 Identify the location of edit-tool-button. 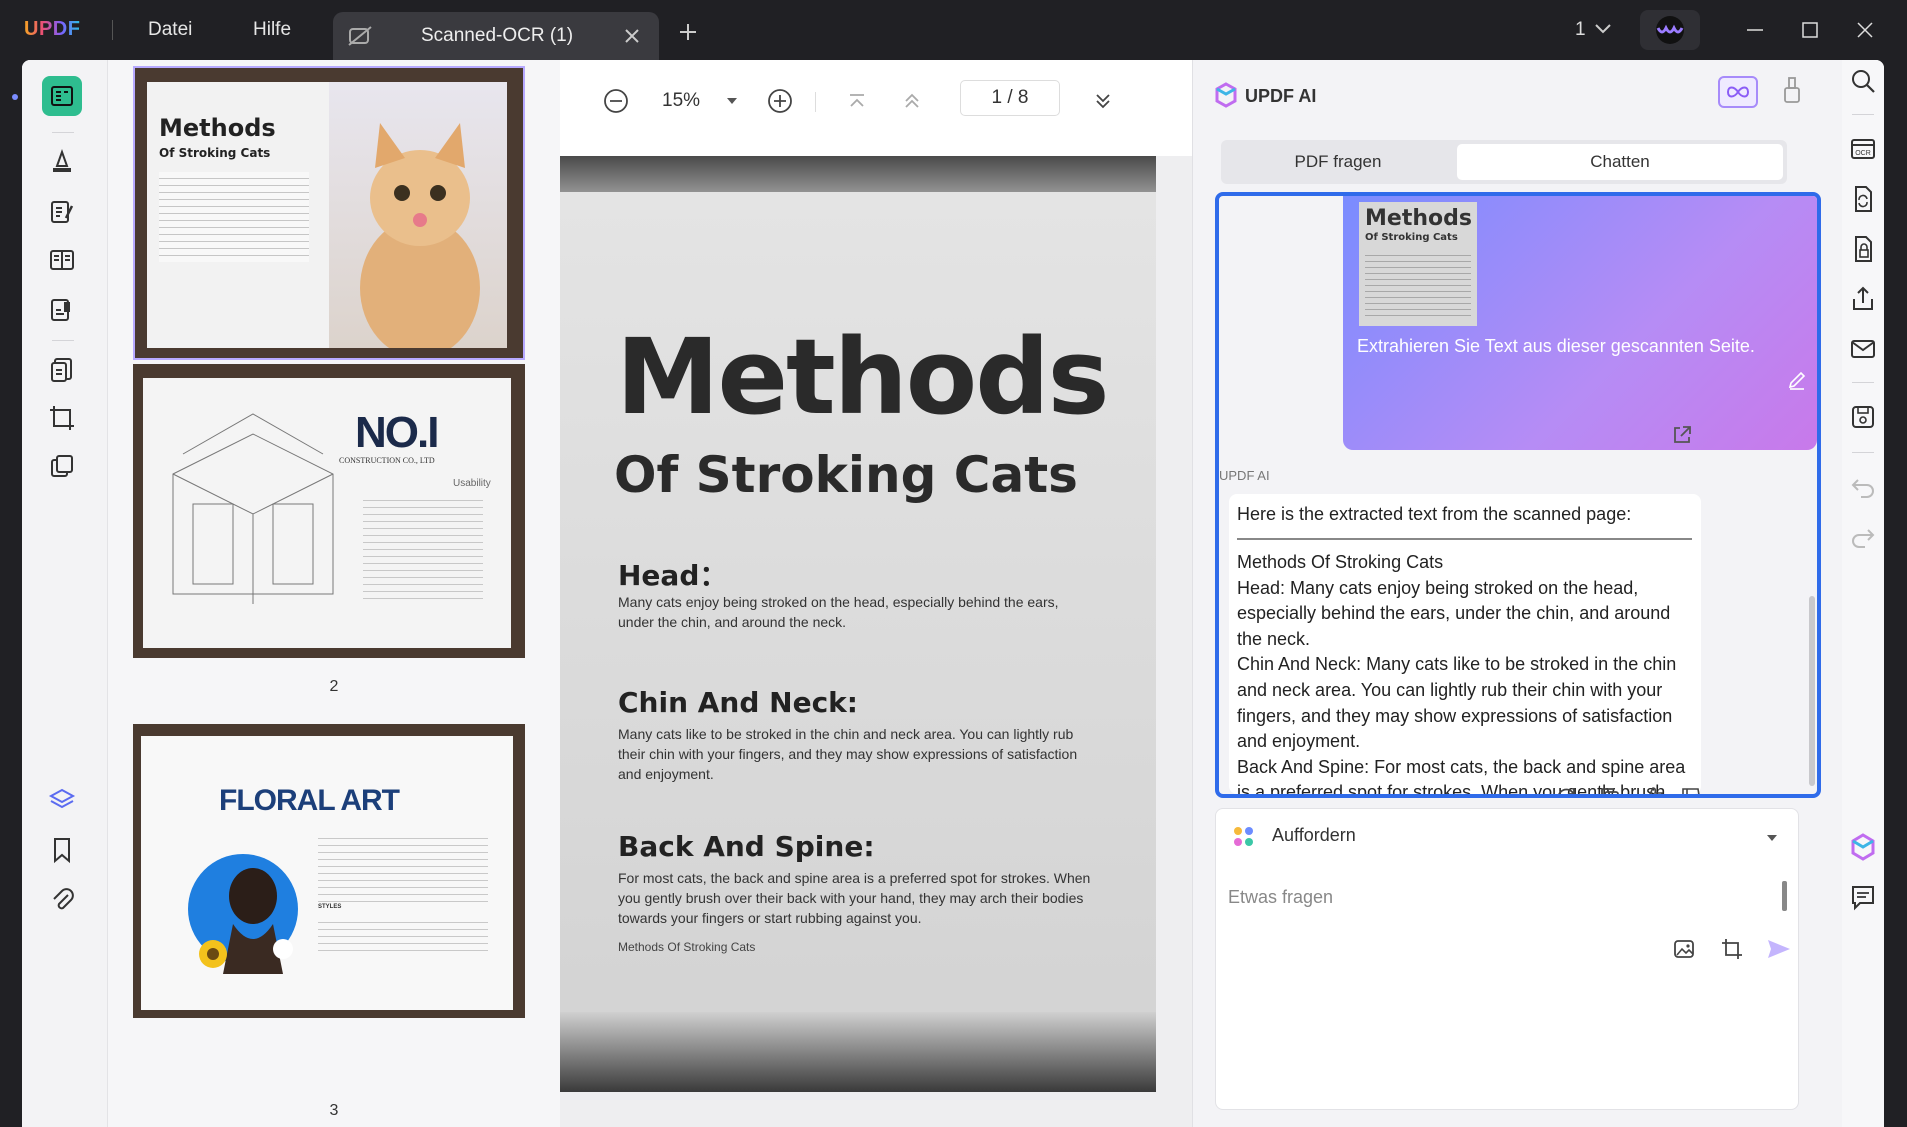
(62, 212).